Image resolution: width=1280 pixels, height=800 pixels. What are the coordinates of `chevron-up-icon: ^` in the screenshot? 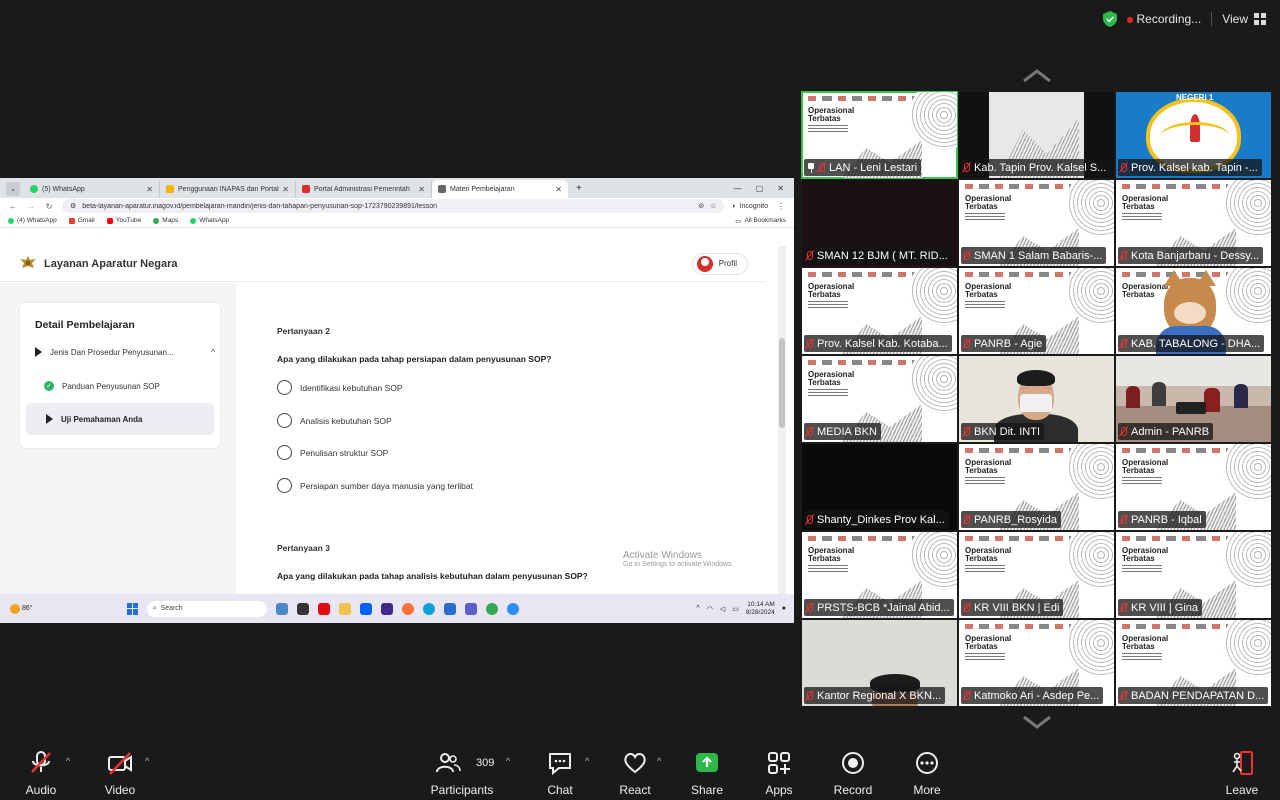 It's located at (697, 608).